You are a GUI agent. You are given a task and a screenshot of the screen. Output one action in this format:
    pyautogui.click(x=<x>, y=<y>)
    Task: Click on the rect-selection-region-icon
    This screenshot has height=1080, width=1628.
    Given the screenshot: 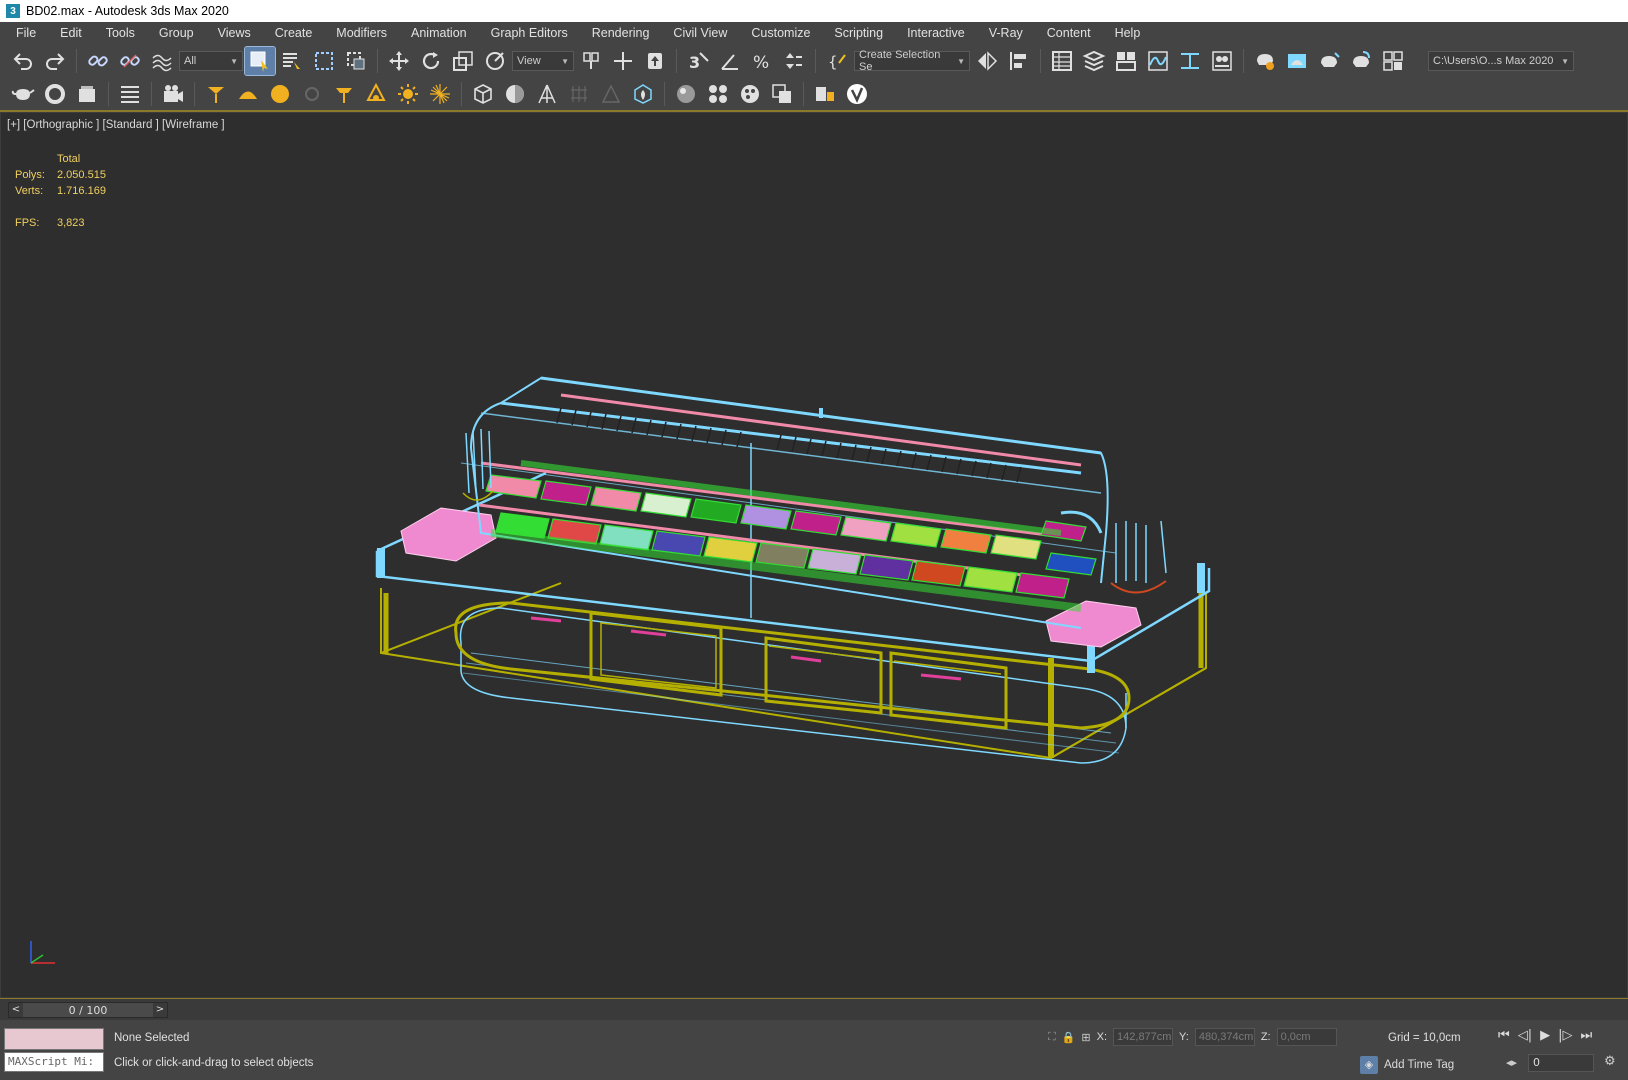 What is the action you would take?
    pyautogui.click(x=324, y=61)
    